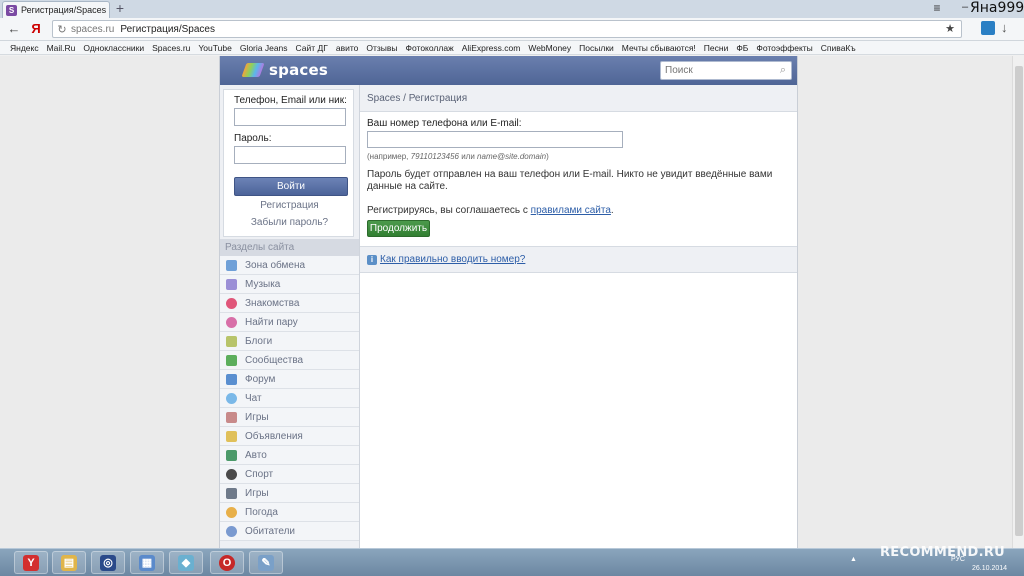 This screenshot has height=576, width=1024. I want to click on browser-tab-active: S Регистрация/Spaces, so click(56, 9).